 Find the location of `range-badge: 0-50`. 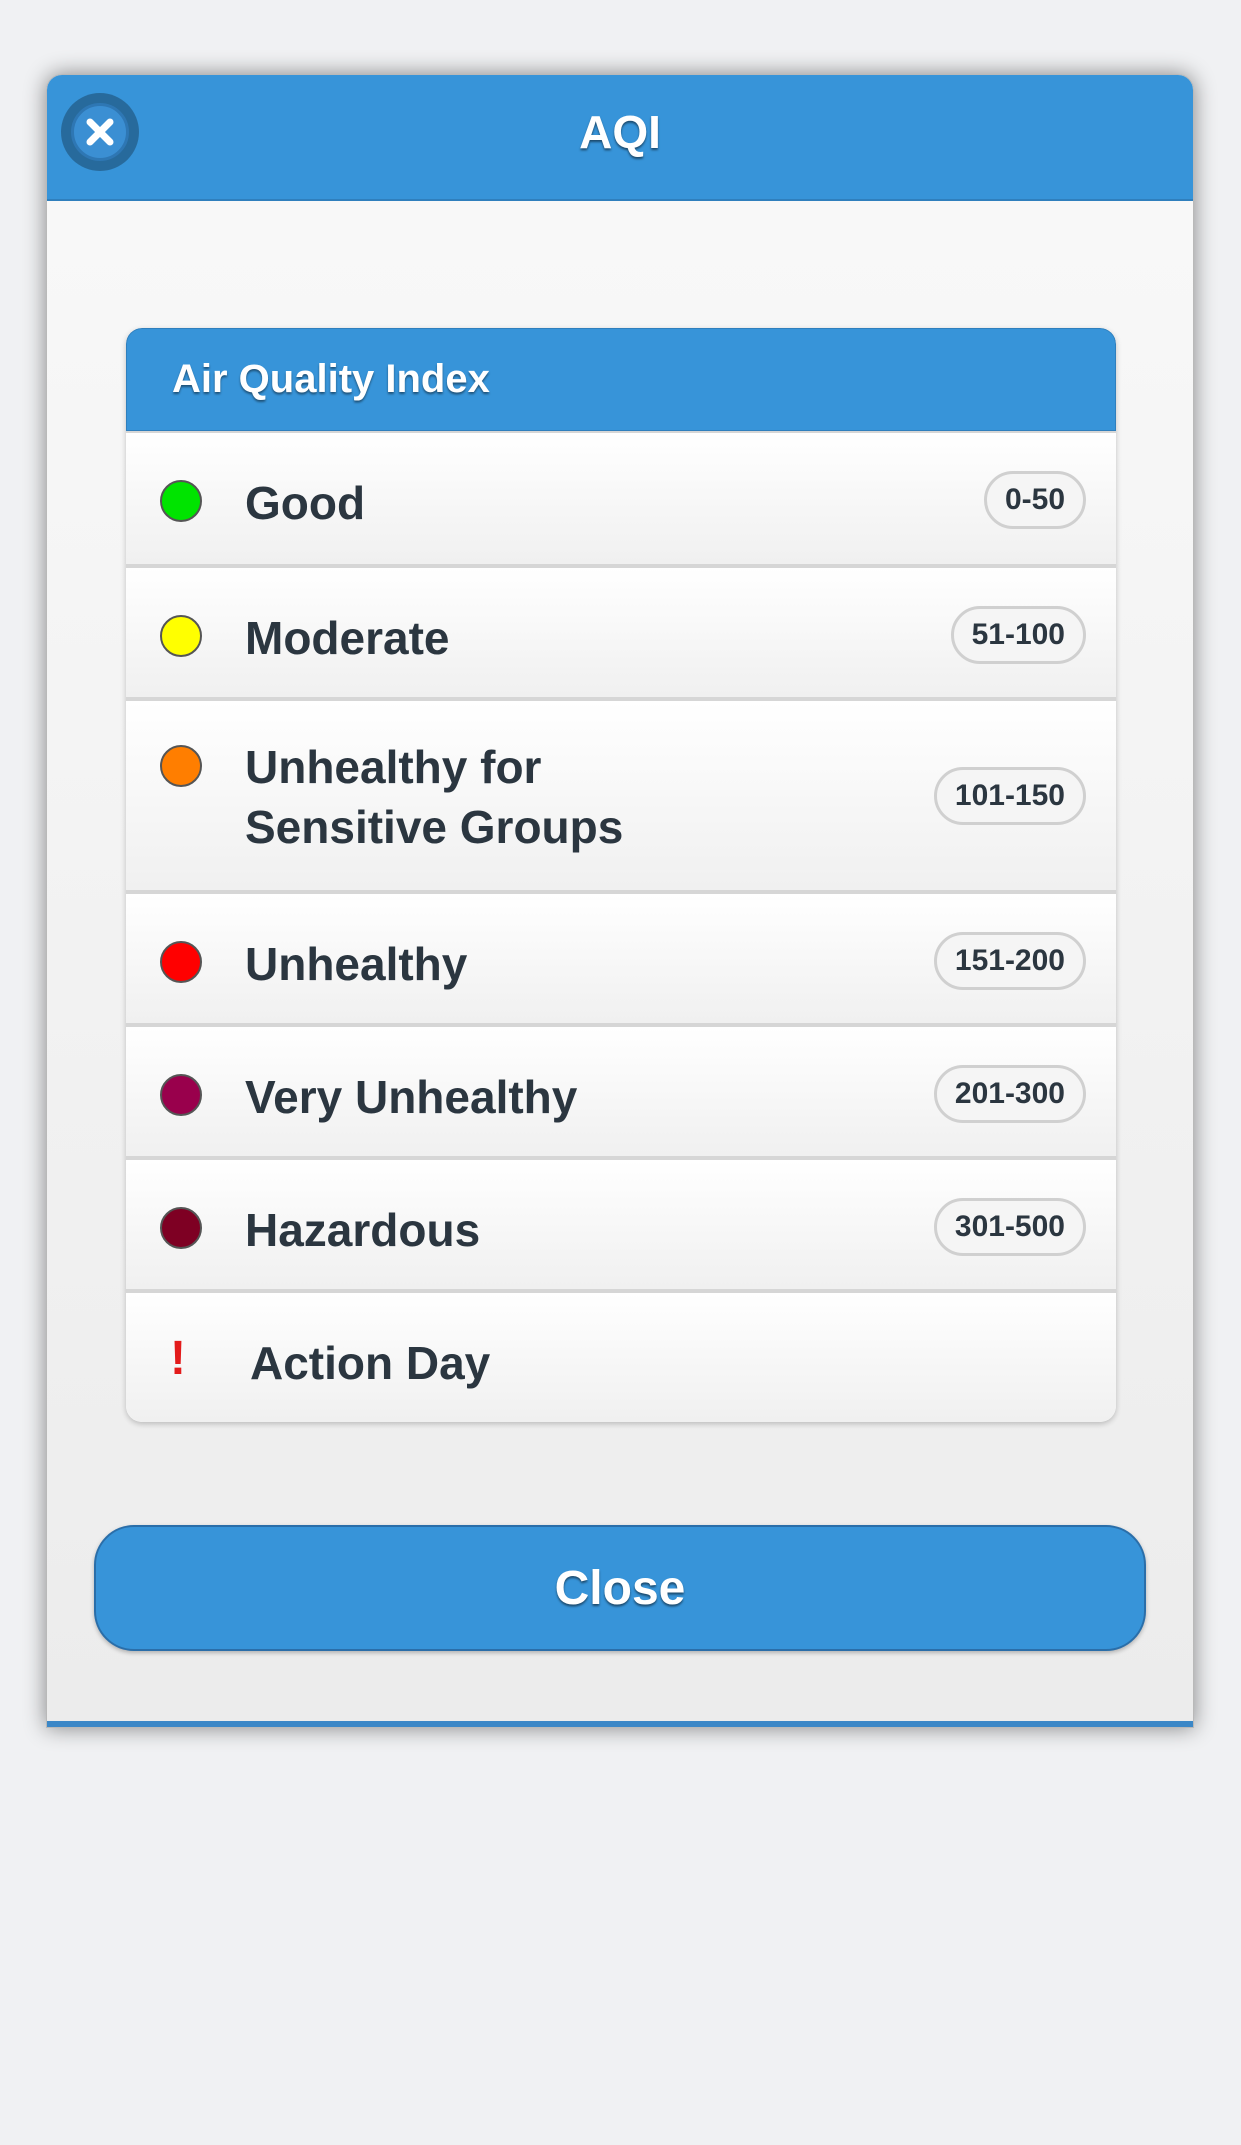

range-badge: 0-50 is located at coordinates (1034, 500).